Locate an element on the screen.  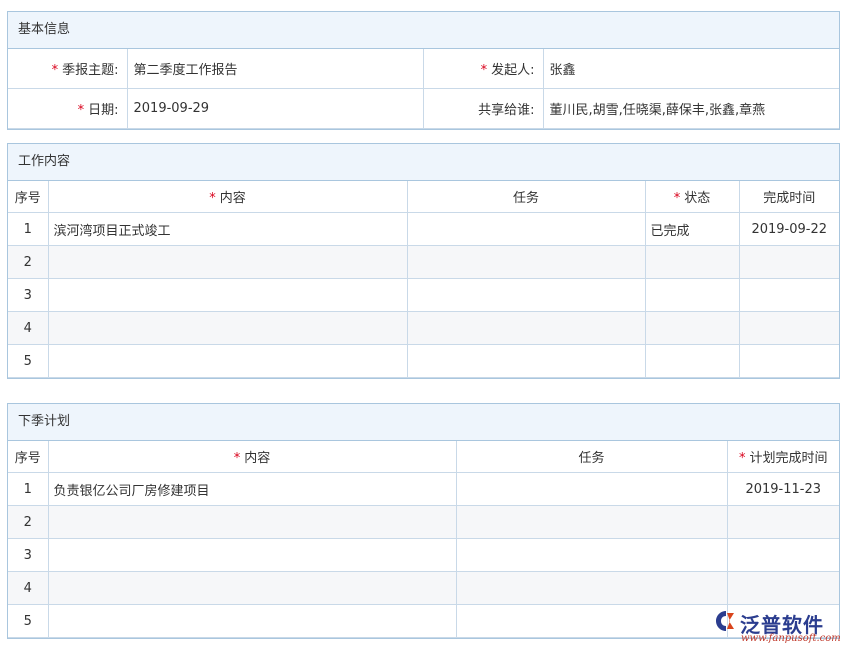
initiator-field: 张鑫 is located at coordinates (690, 69).